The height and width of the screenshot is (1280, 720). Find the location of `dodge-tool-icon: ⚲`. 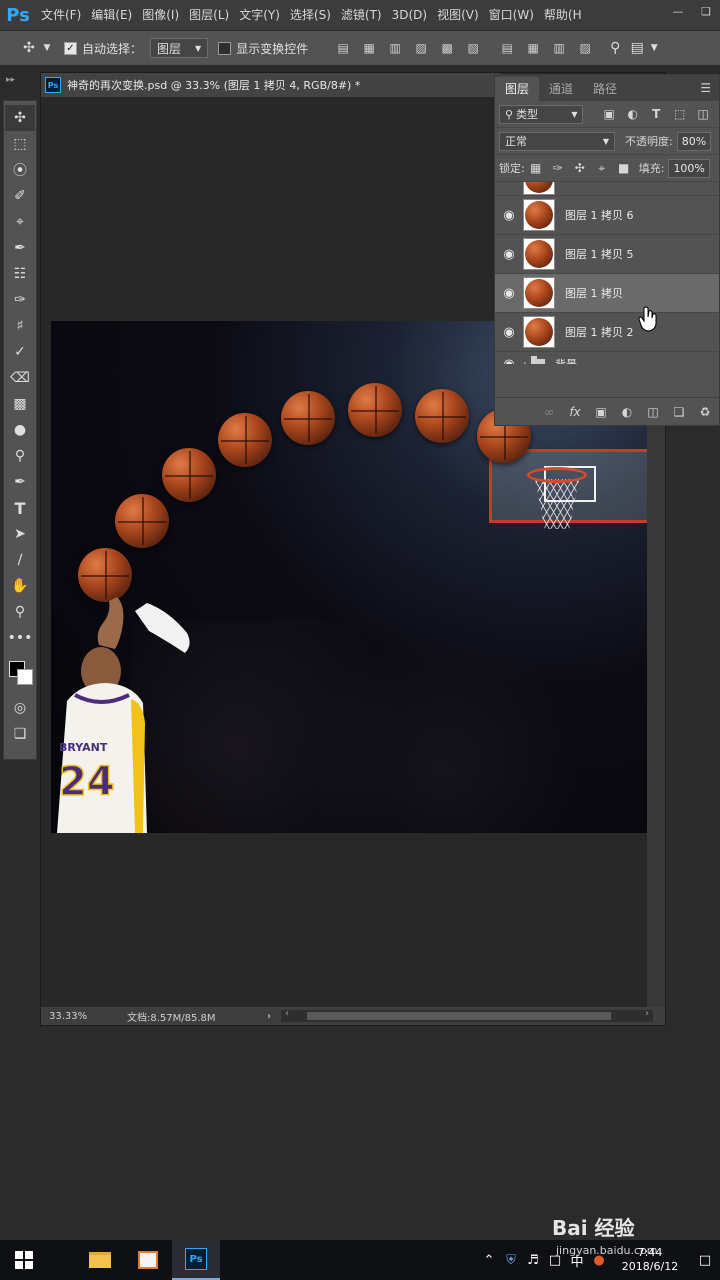

dodge-tool-icon: ⚲ is located at coordinates (20, 456).